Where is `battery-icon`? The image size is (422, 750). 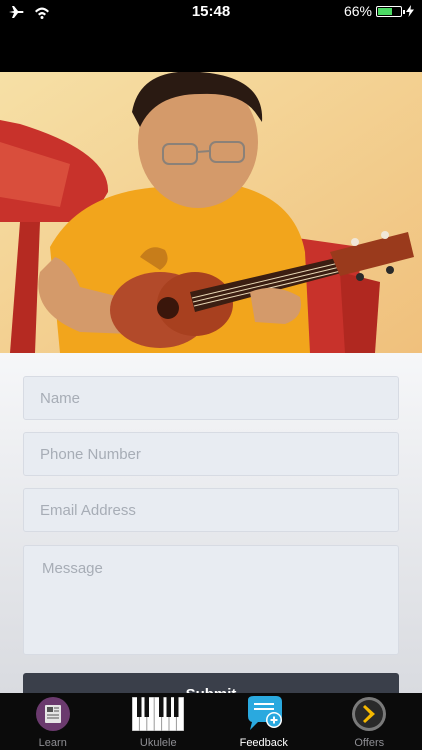
battery-icon is located at coordinates (390, 11).